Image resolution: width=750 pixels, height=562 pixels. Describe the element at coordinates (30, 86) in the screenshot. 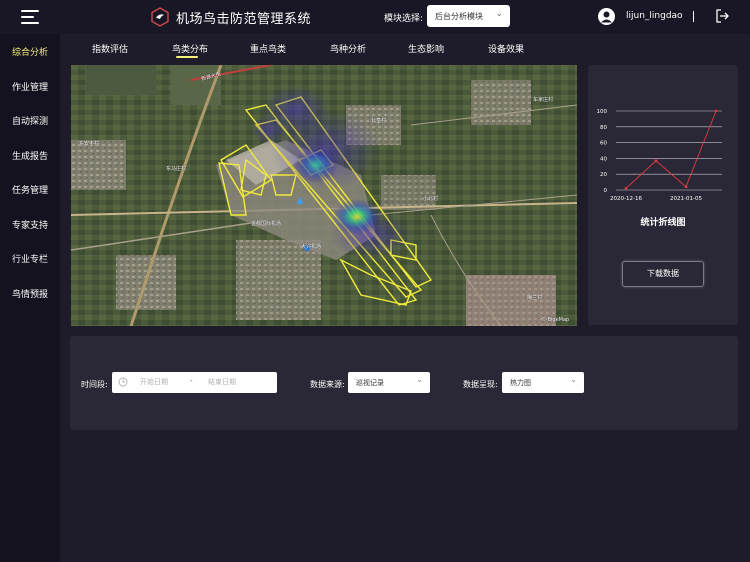

I see `sidebar-item-operation-management: 作业管理` at that location.